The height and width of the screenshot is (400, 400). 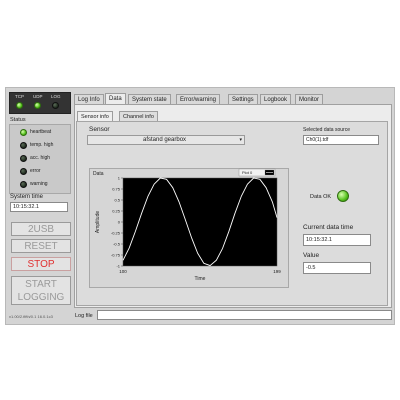 What do you see at coordinates (123, 271) in the screenshot?
I see `x-tick-label: 100` at bounding box center [123, 271].